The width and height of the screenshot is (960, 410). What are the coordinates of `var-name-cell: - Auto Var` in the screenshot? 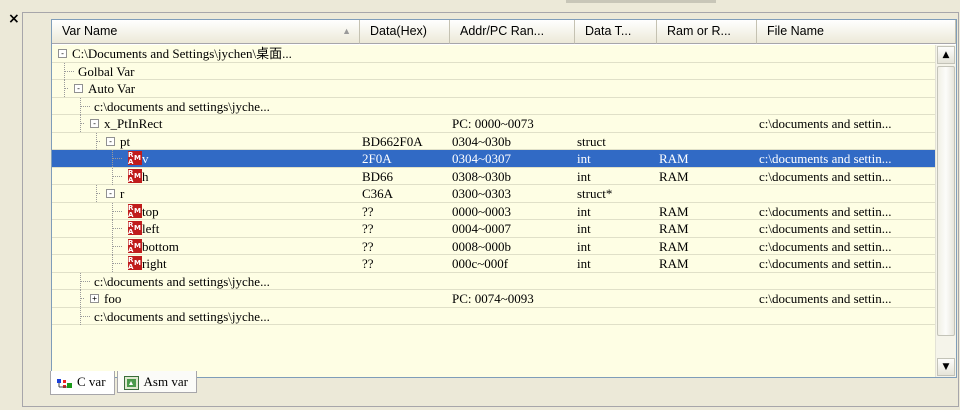 It's located at (202, 88).